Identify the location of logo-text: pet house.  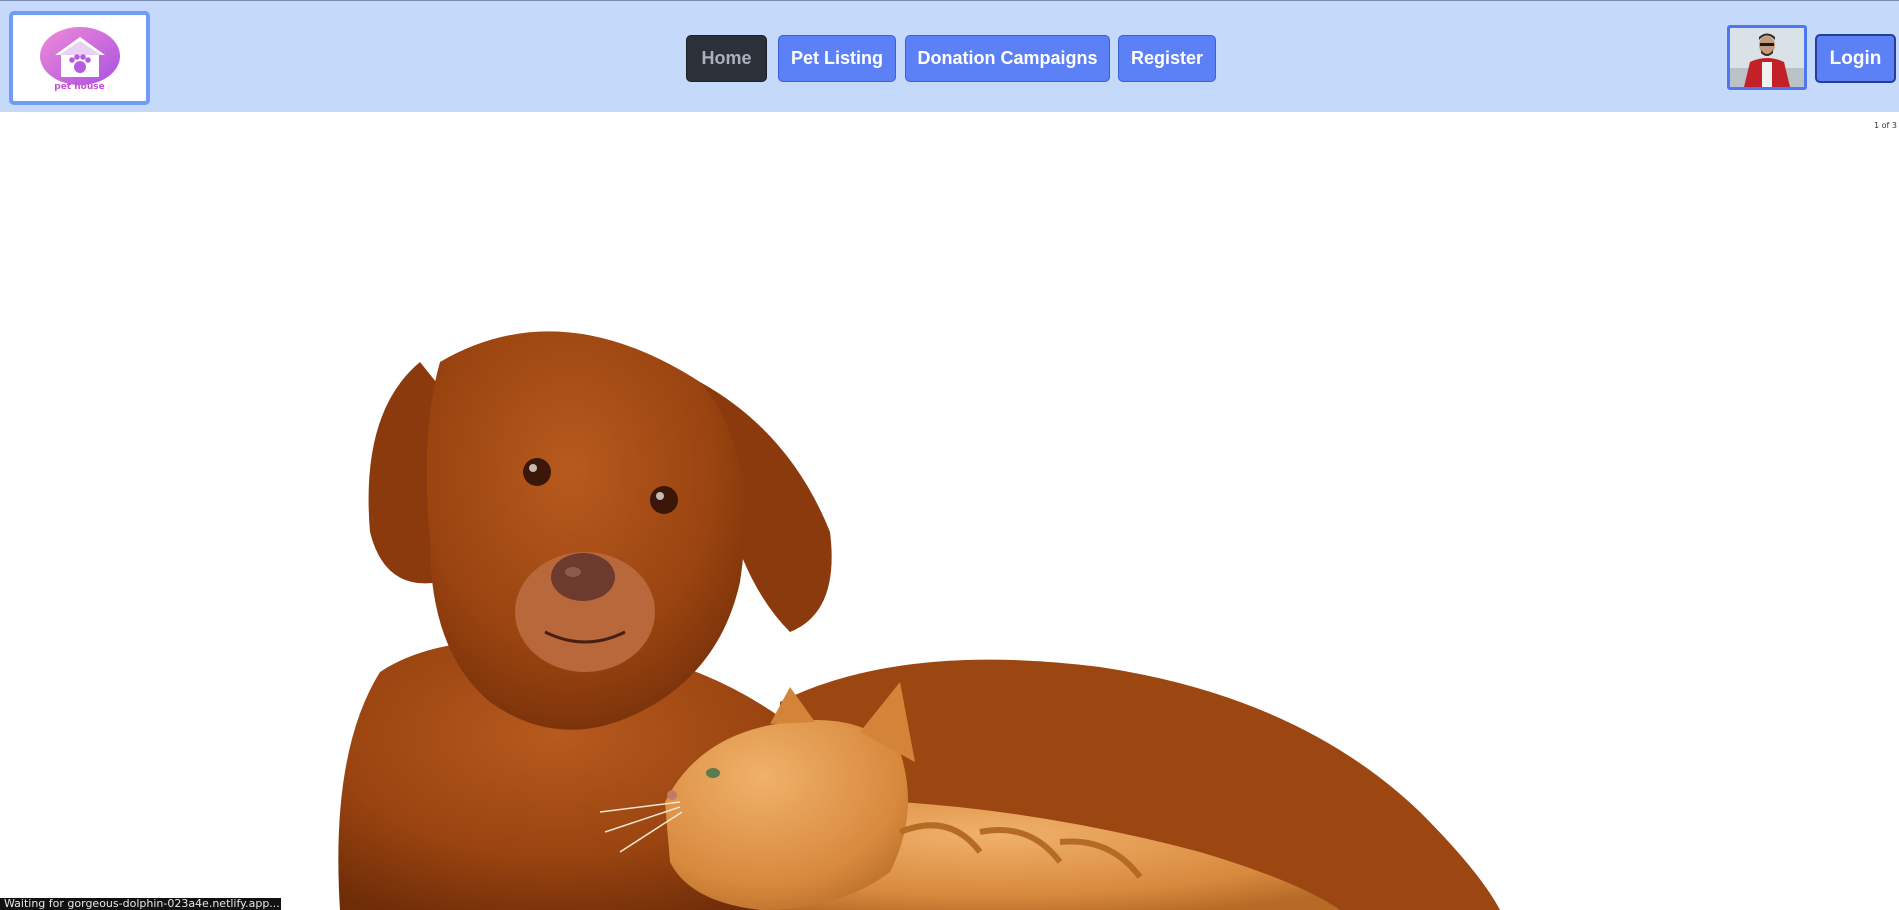
(79, 87).